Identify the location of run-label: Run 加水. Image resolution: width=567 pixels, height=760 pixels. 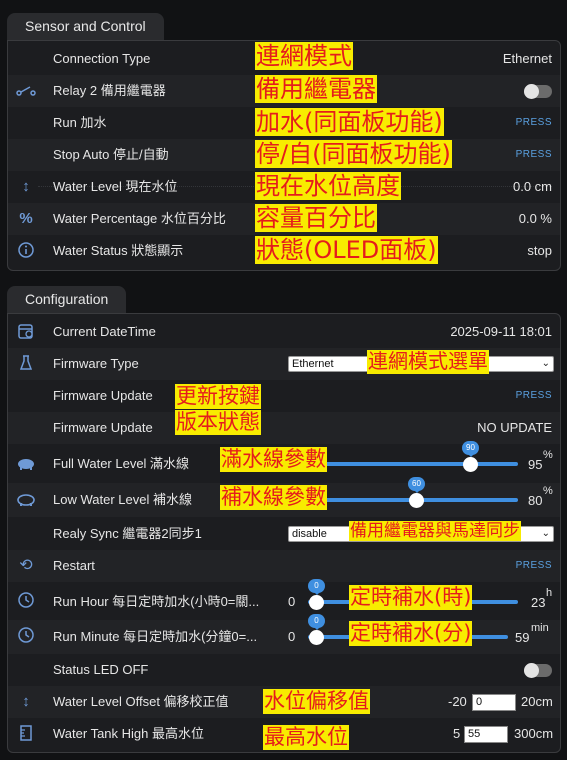
(80, 122).